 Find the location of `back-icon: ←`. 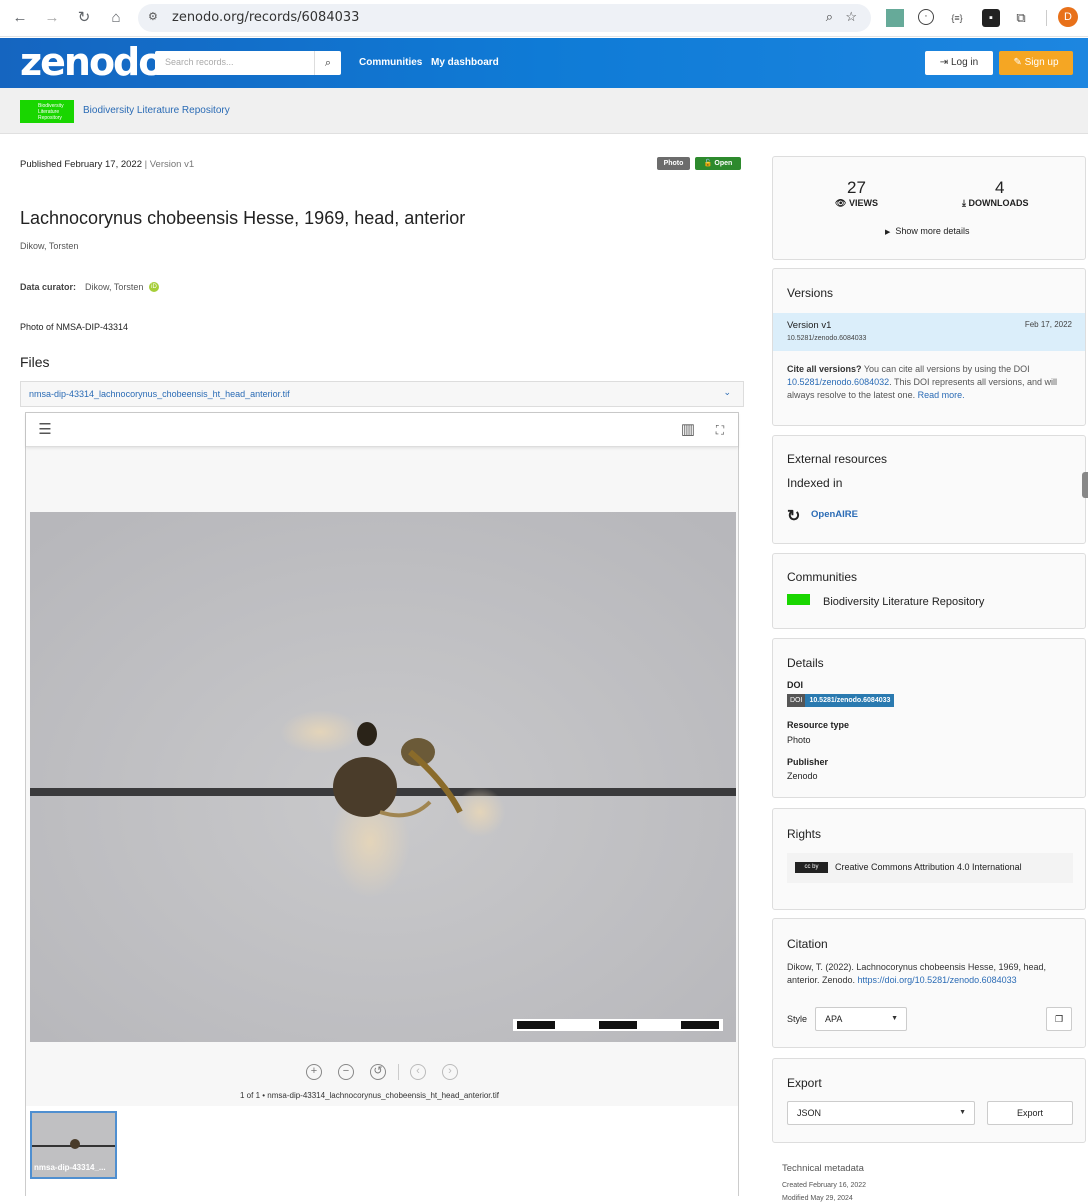

back-icon: ← is located at coordinates (20, 18).